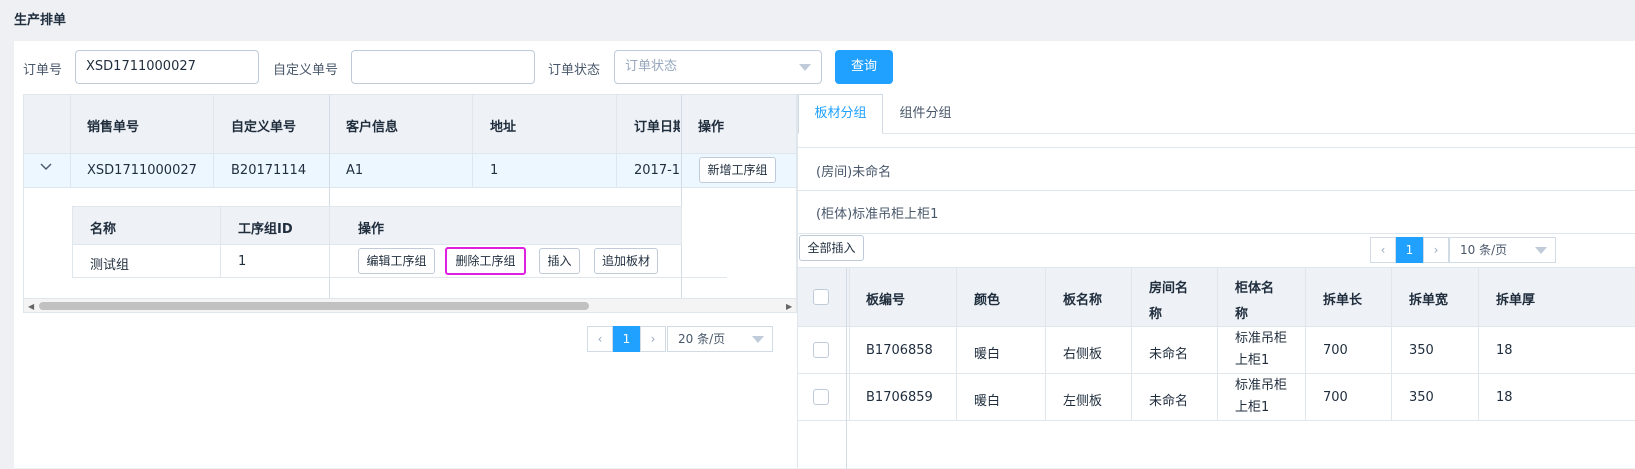 The width and height of the screenshot is (1635, 469). What do you see at coordinates (987, 300) in the screenshot?
I see `col-color: 颜色` at bounding box center [987, 300].